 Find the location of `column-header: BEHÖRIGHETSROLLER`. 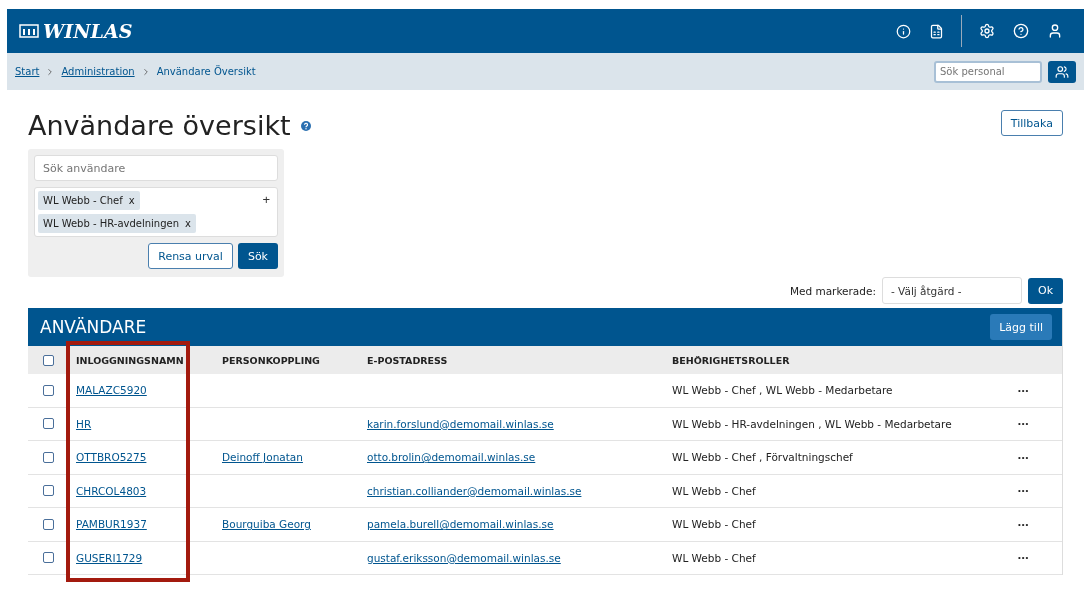

column-header: BEHÖRIGHETSROLLER is located at coordinates (731, 360).